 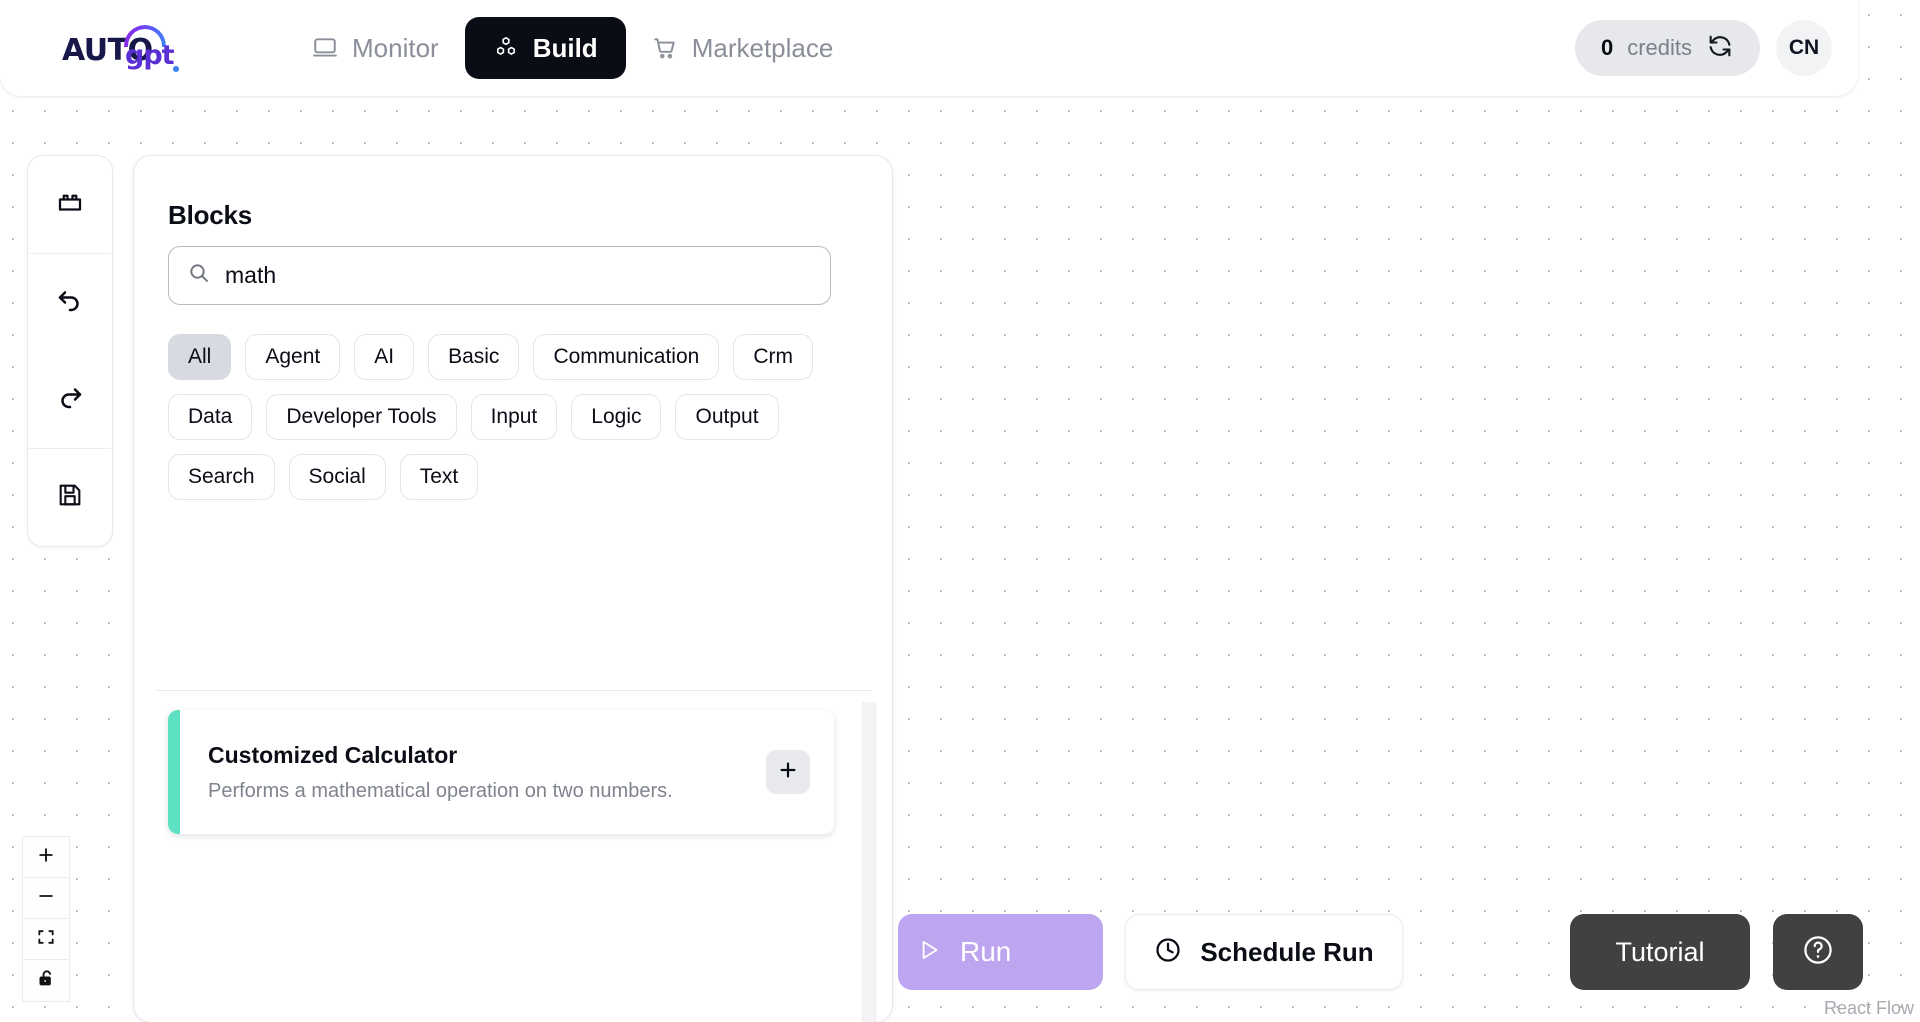 What do you see at coordinates (150, 55) in the screenshot?
I see `logo-text-secondary: gpt` at bounding box center [150, 55].